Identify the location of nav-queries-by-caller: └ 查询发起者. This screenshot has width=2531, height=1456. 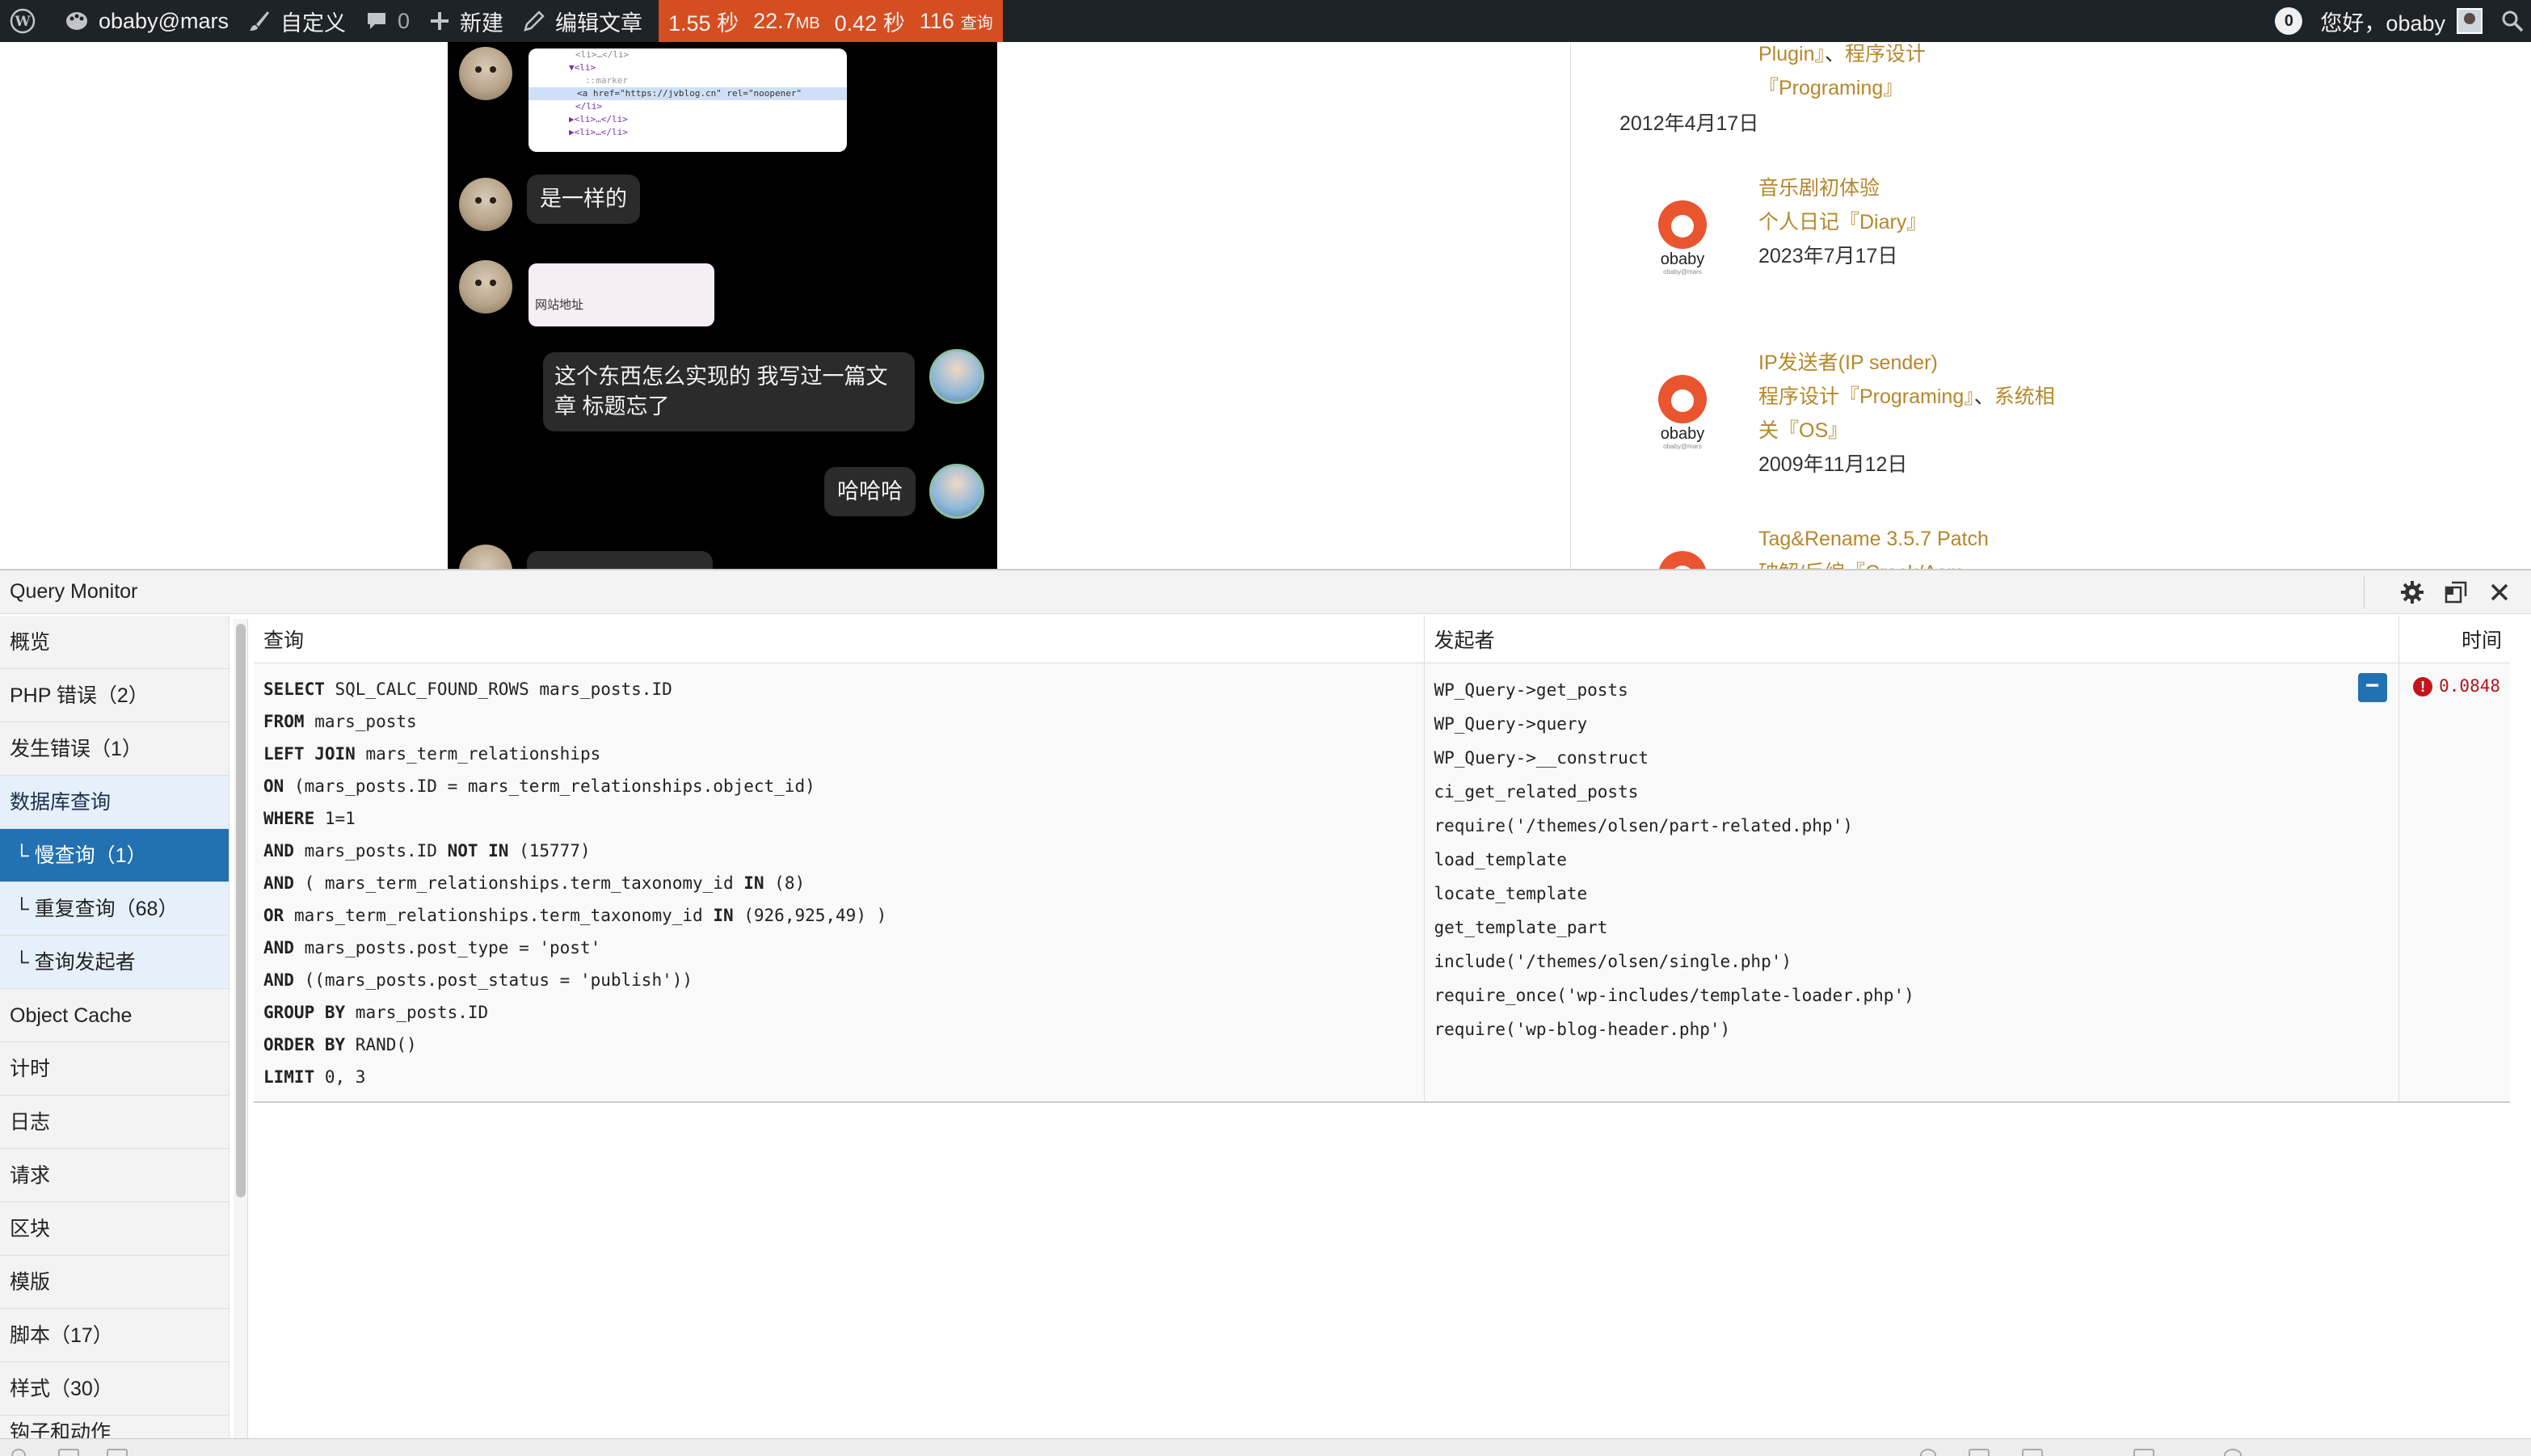
(114, 963).